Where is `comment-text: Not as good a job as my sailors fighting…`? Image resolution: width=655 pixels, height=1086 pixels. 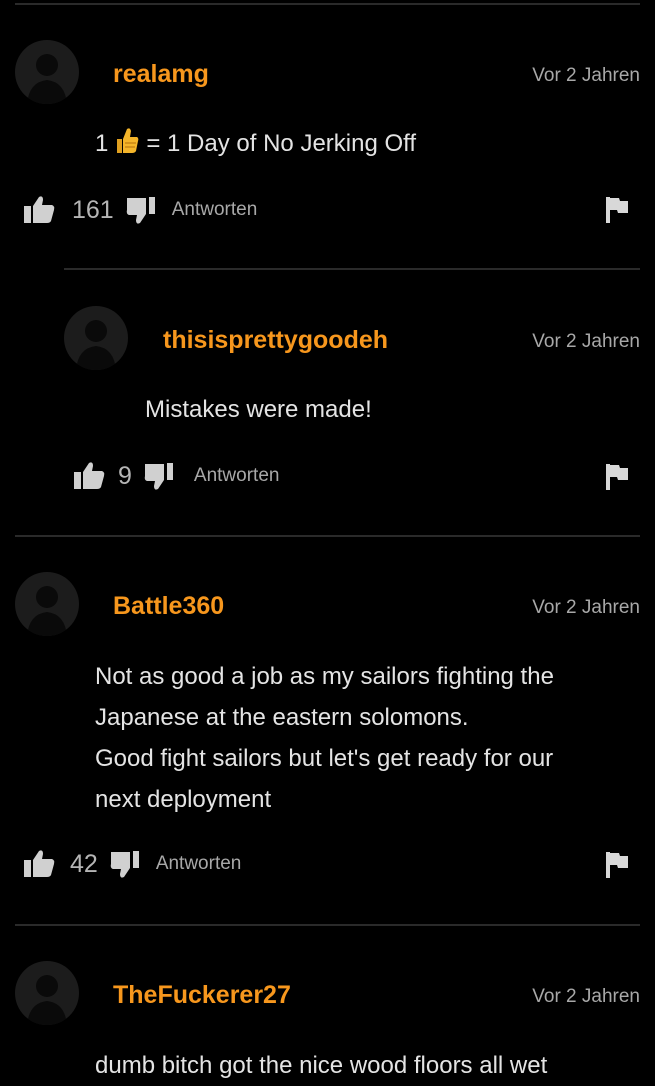
comment-text: Not as good a job as my sailors fighting… is located at coordinates (324, 738).